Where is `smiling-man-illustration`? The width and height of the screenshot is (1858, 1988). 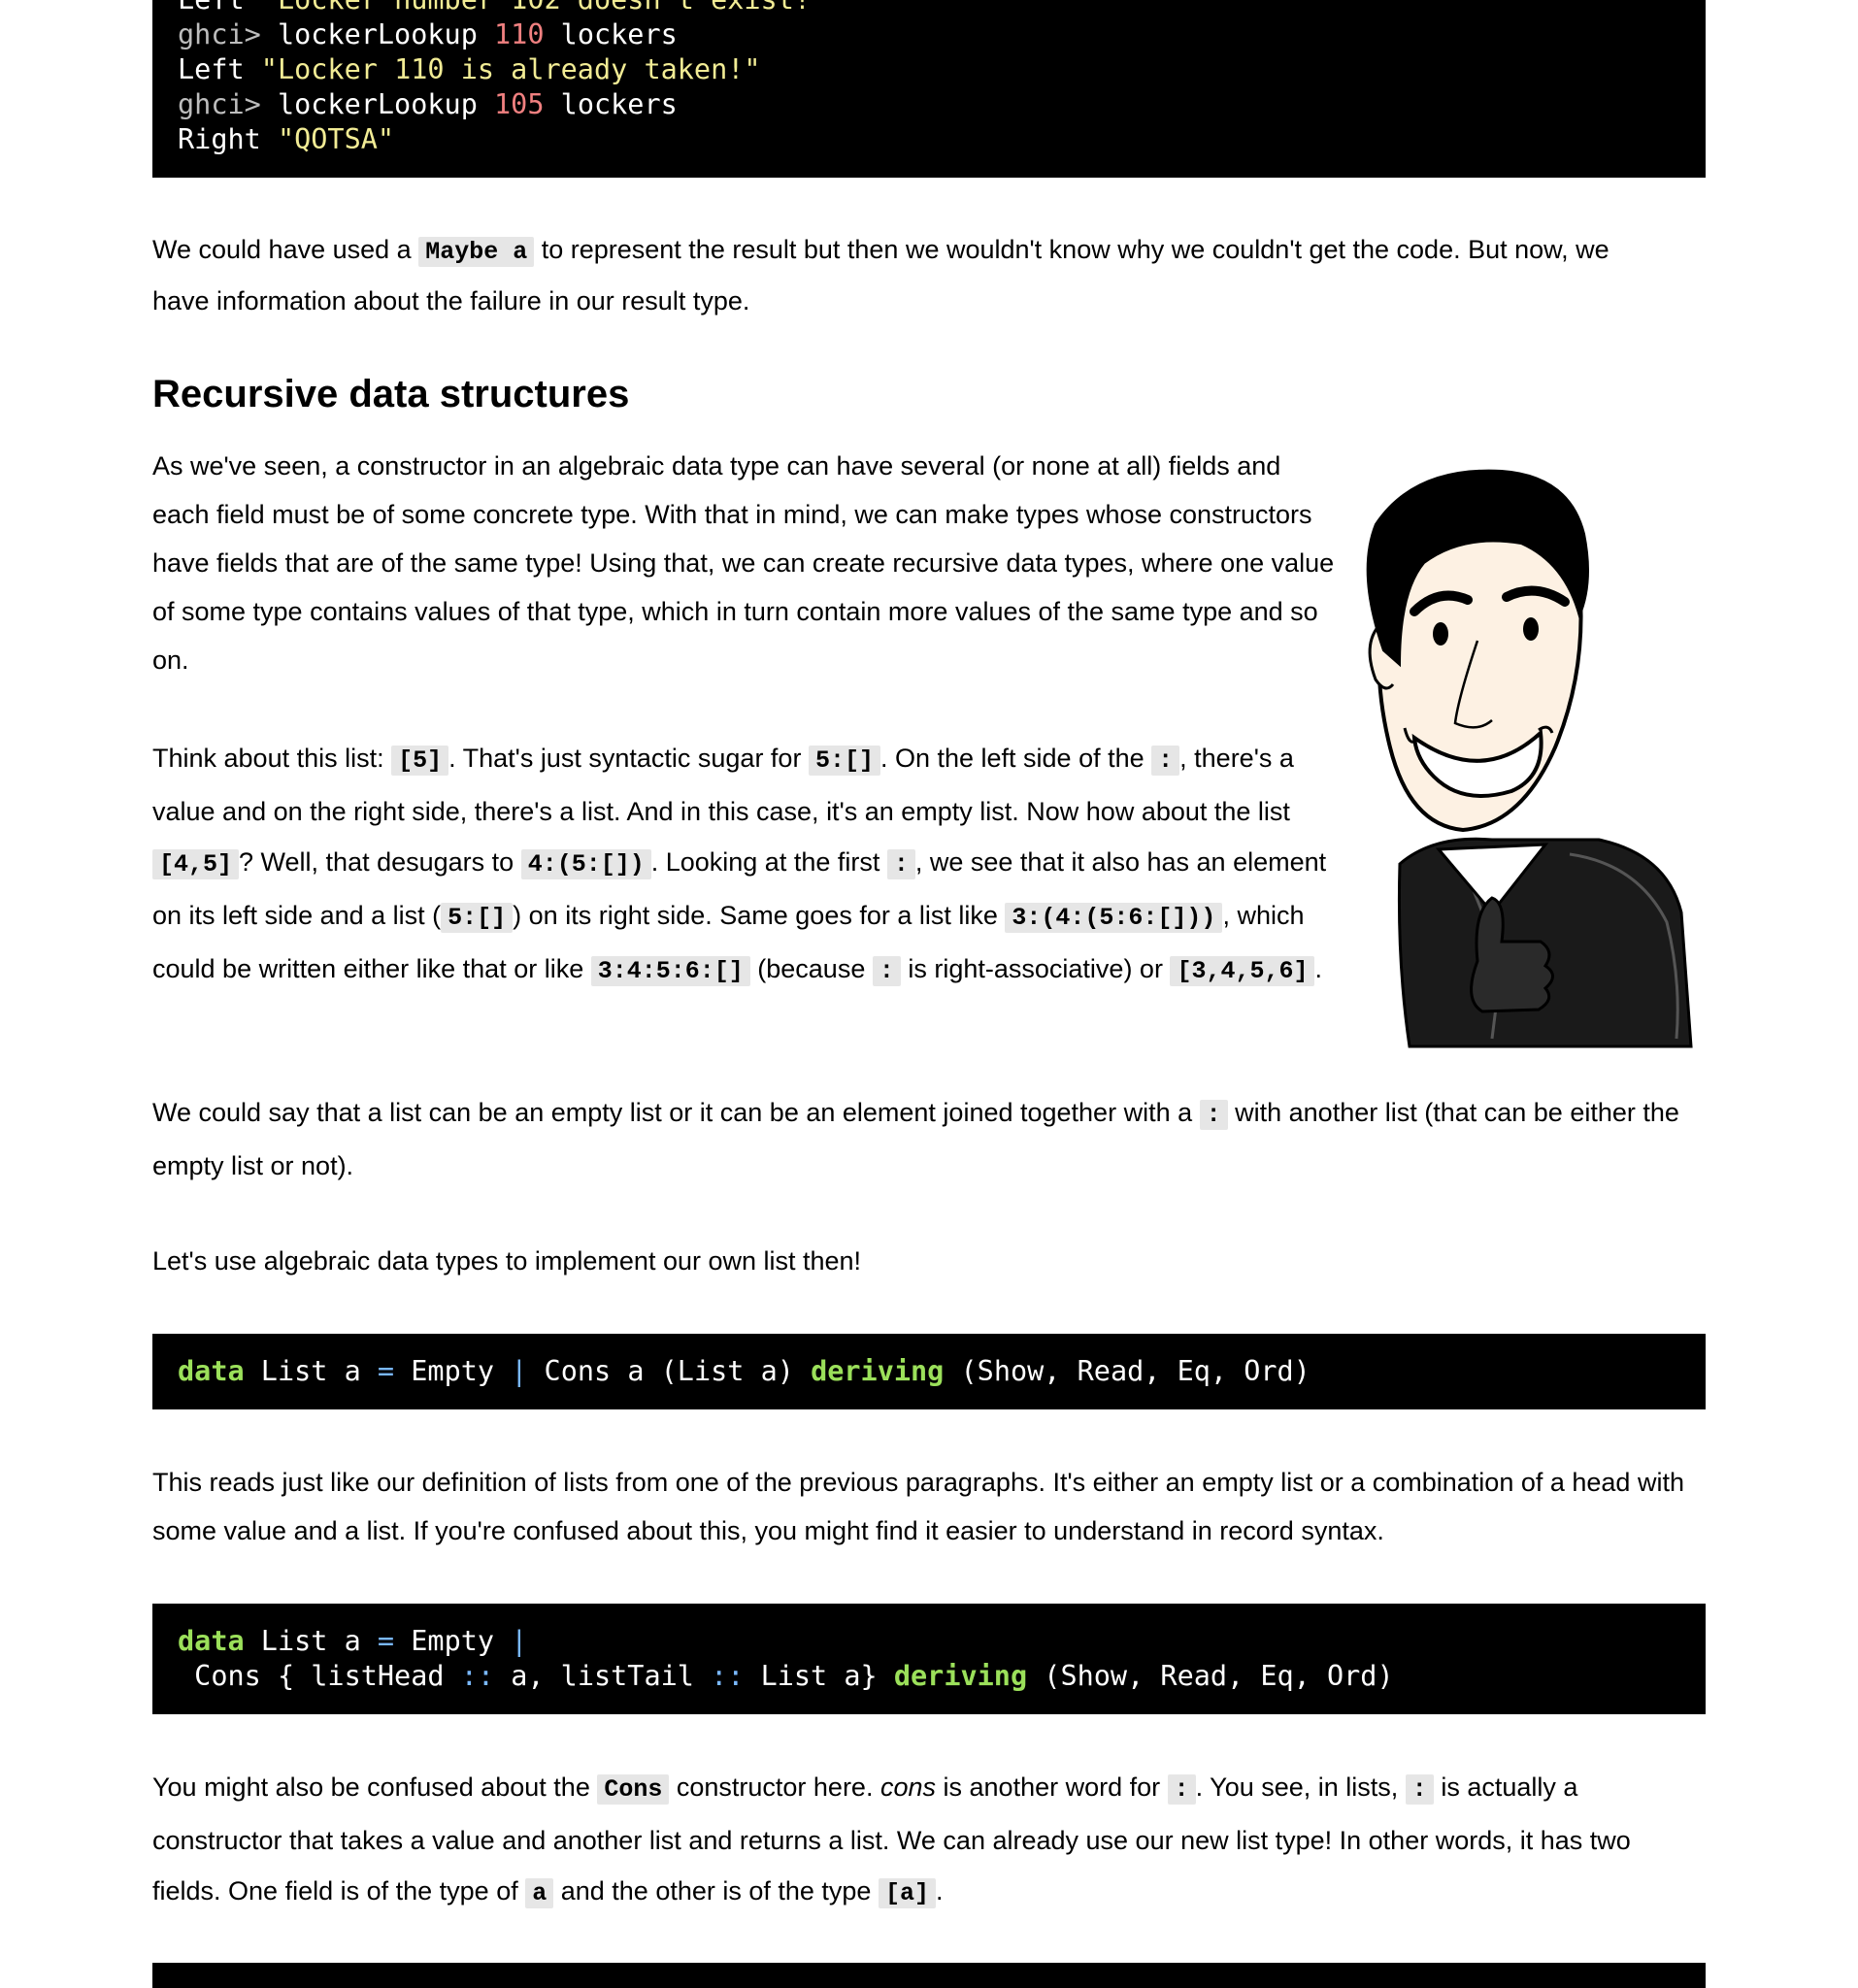
smiling-man-illustration is located at coordinates (1529, 758).